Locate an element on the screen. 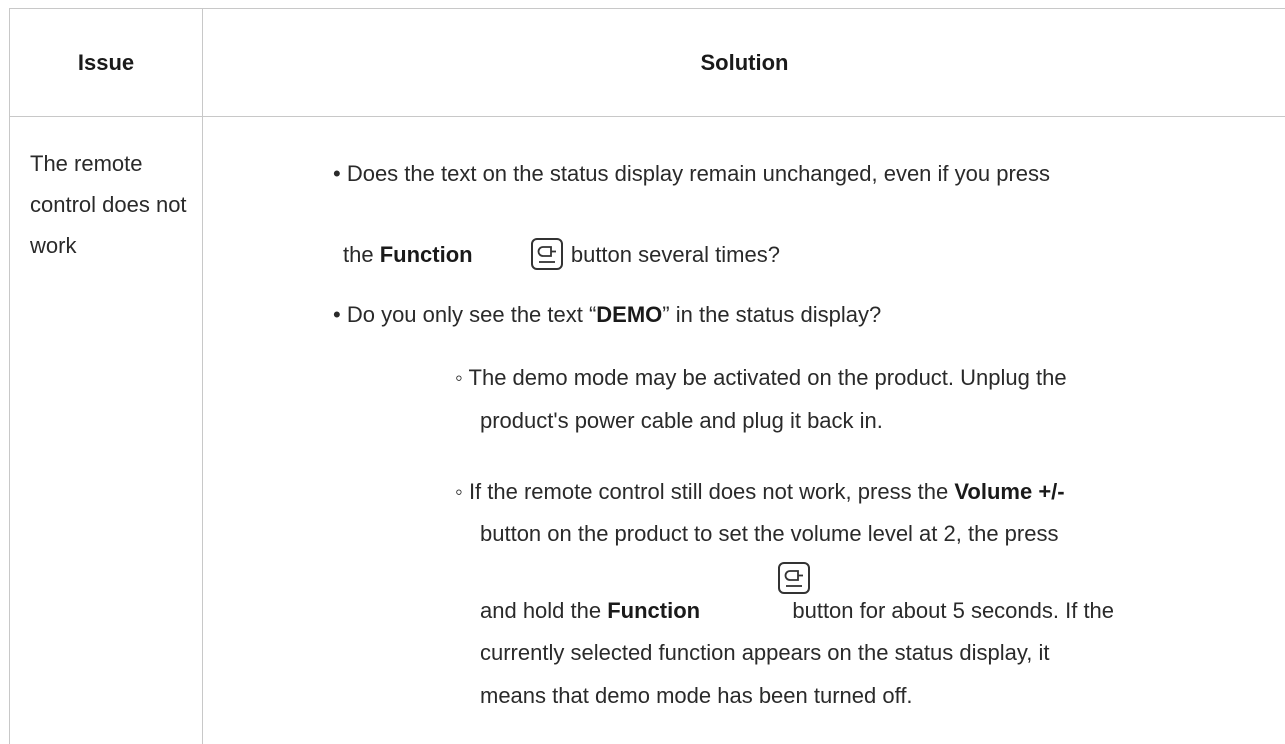 The height and width of the screenshot is (744, 1285). header-solution: Solution is located at coordinates (744, 62).